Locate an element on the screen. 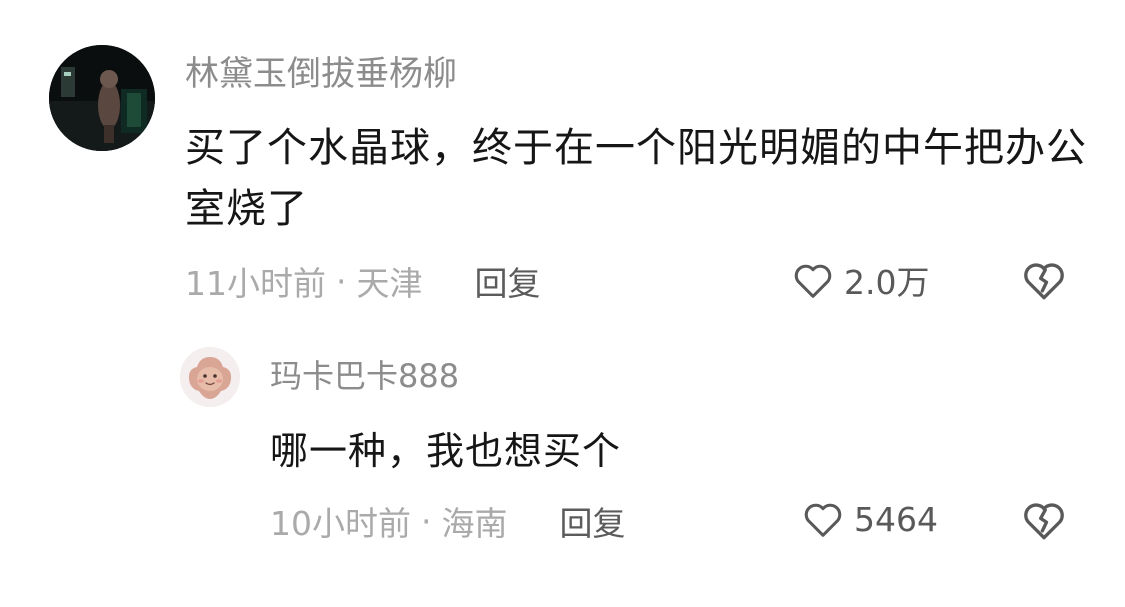 The height and width of the screenshot is (607, 1125). avatar is located at coordinates (102, 98).